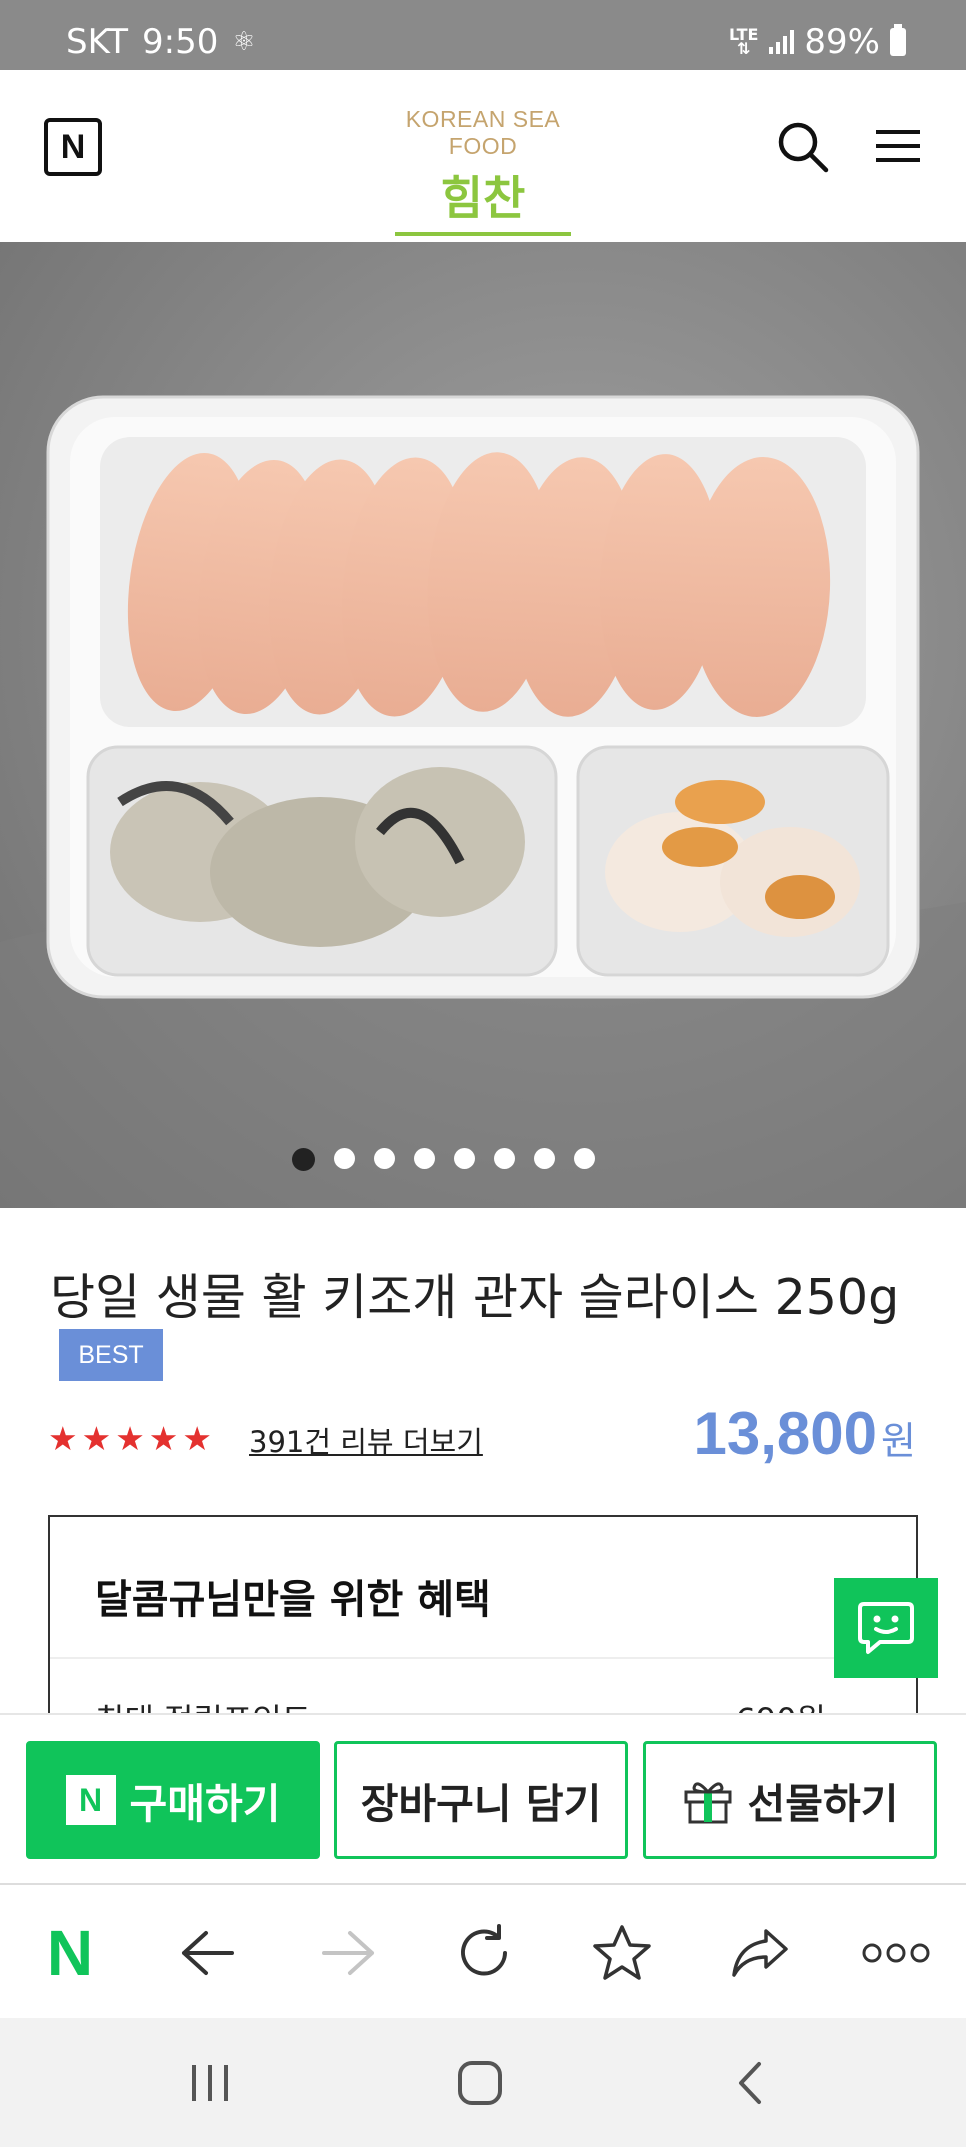 The width and height of the screenshot is (966, 2147). What do you see at coordinates (483, 234) in the screenshot?
I see `logo-underline` at bounding box center [483, 234].